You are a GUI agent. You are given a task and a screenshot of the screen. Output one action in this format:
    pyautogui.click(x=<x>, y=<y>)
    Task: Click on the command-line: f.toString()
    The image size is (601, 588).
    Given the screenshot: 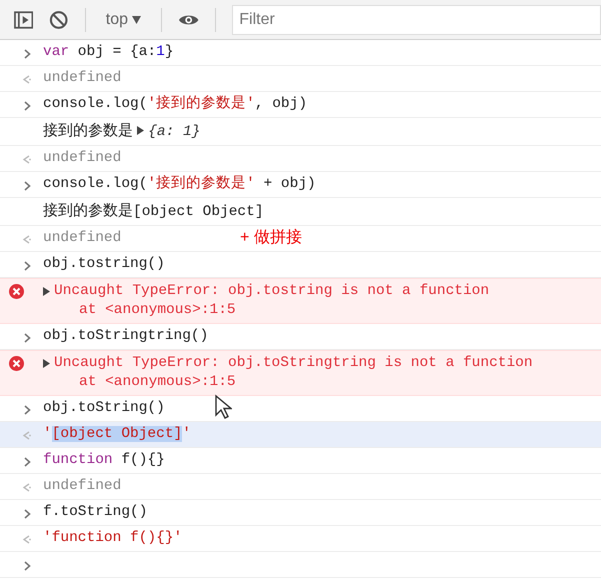 What is the action you would take?
    pyautogui.click(x=95, y=512)
    